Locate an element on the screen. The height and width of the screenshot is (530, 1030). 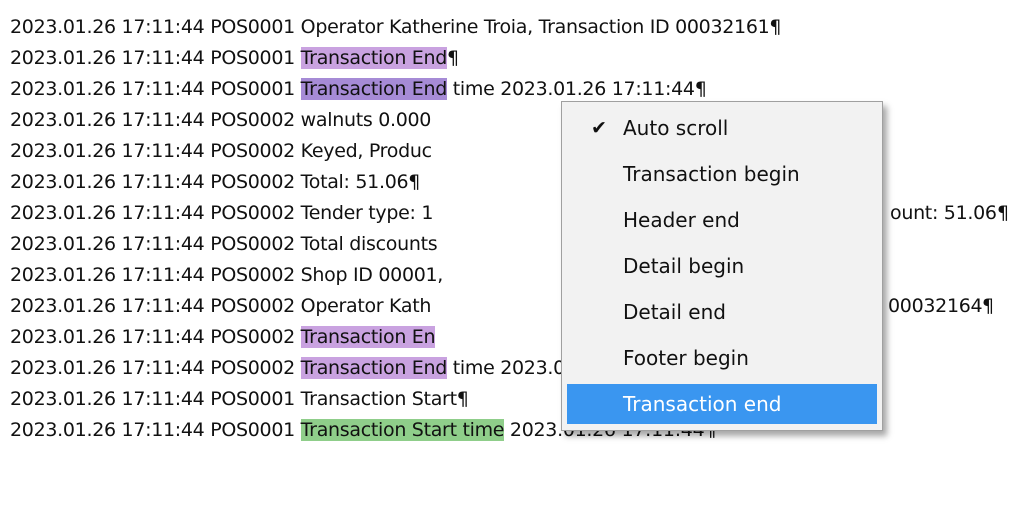
menu-item-label: Detail end is located at coordinates (674, 312).